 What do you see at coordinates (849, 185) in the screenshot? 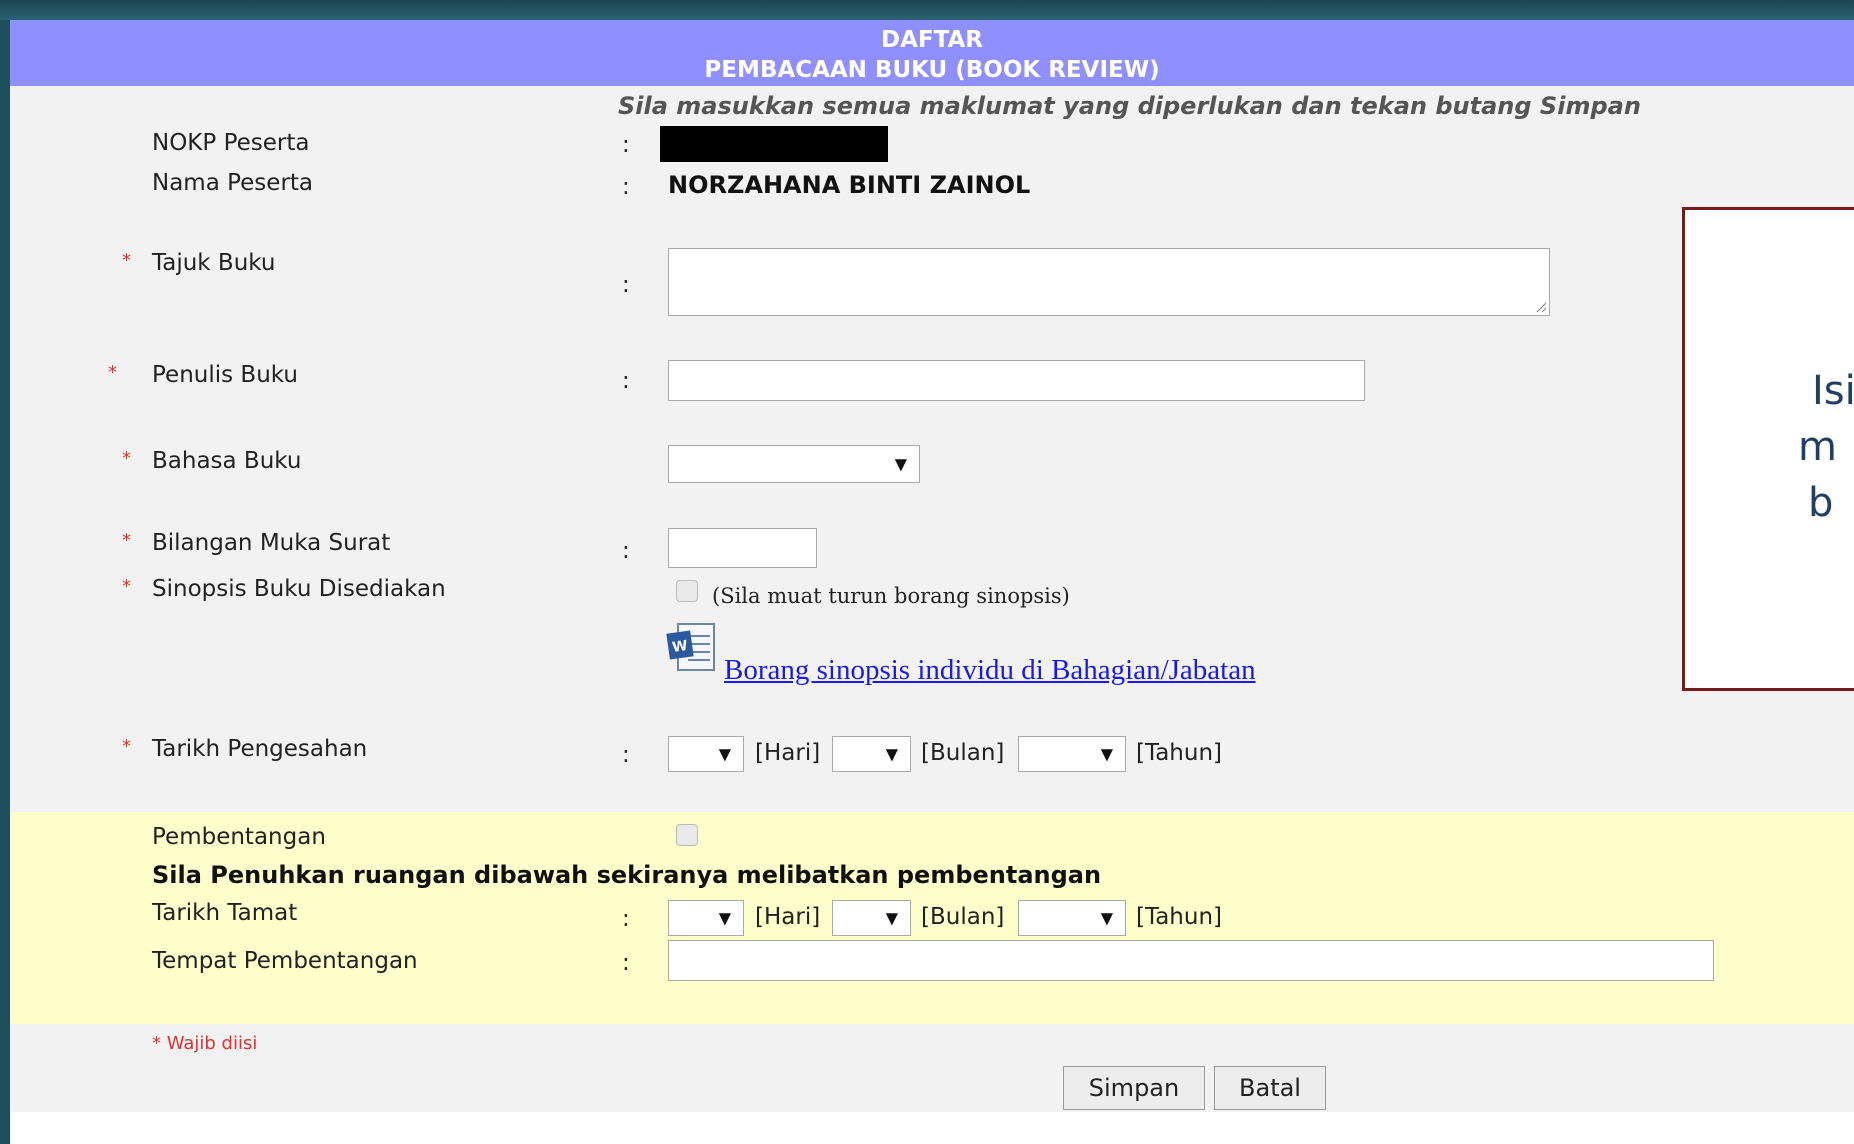
I see `nama-value: NORZAHANA BINTI ZAINOL` at bounding box center [849, 185].